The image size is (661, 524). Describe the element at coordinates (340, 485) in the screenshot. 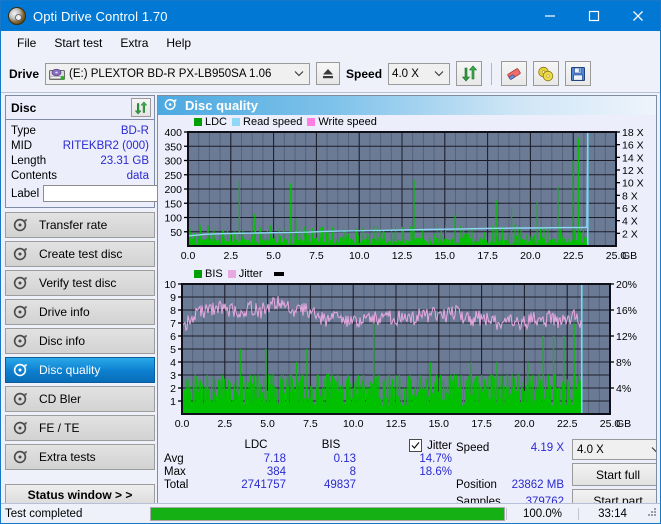

I see `stats-row-total-bis: 49837` at that location.